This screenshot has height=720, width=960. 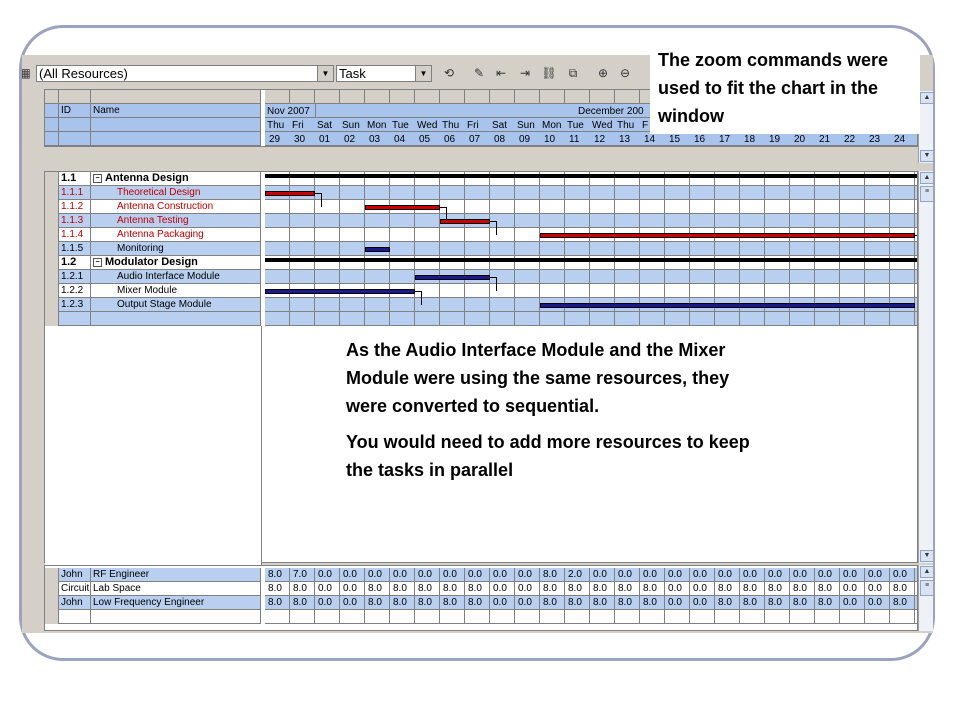 I want to click on hours-cell: 7.0, so click(x=302, y=575).